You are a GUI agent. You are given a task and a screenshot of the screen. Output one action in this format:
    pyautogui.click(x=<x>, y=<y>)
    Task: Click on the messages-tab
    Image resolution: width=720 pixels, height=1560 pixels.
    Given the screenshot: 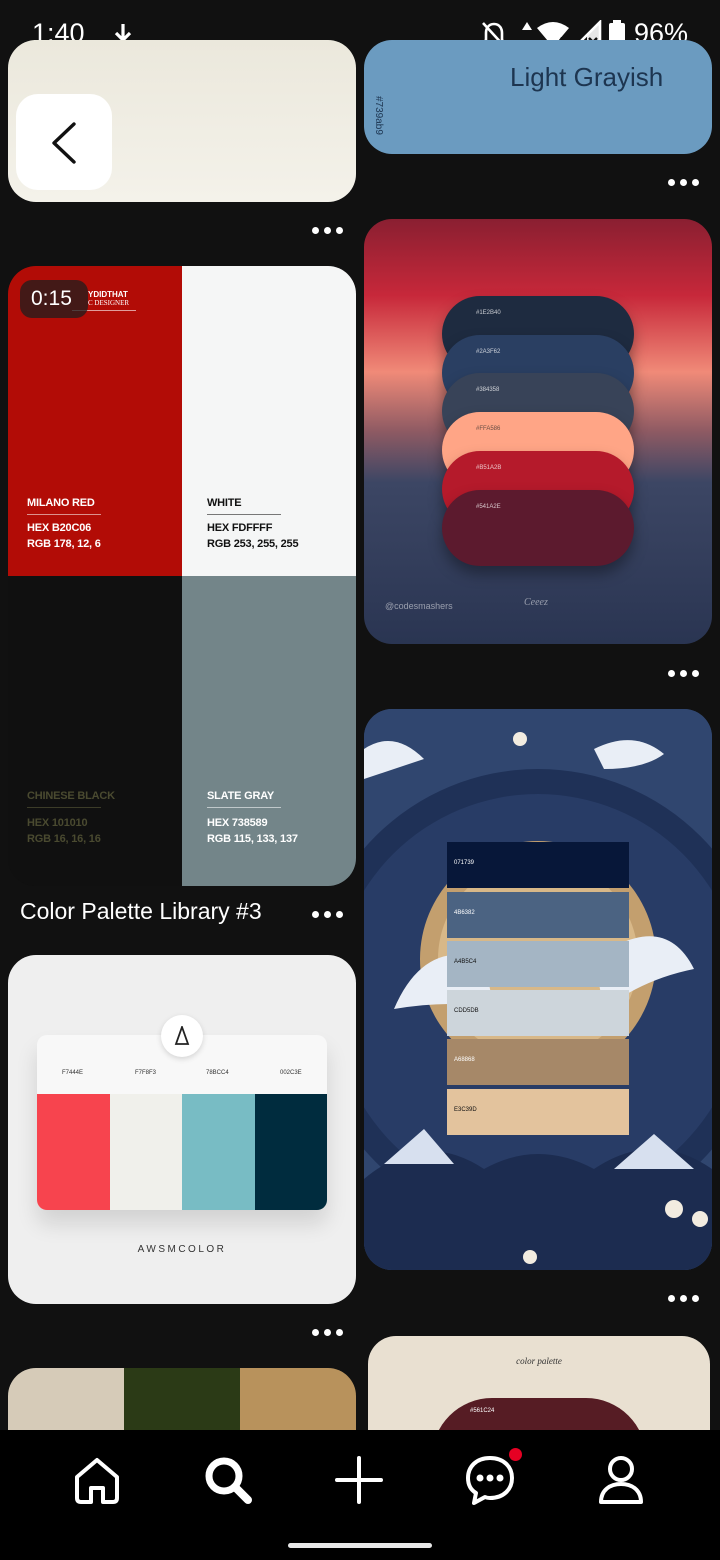 What is the action you would take?
    pyautogui.click(x=491, y=1479)
    